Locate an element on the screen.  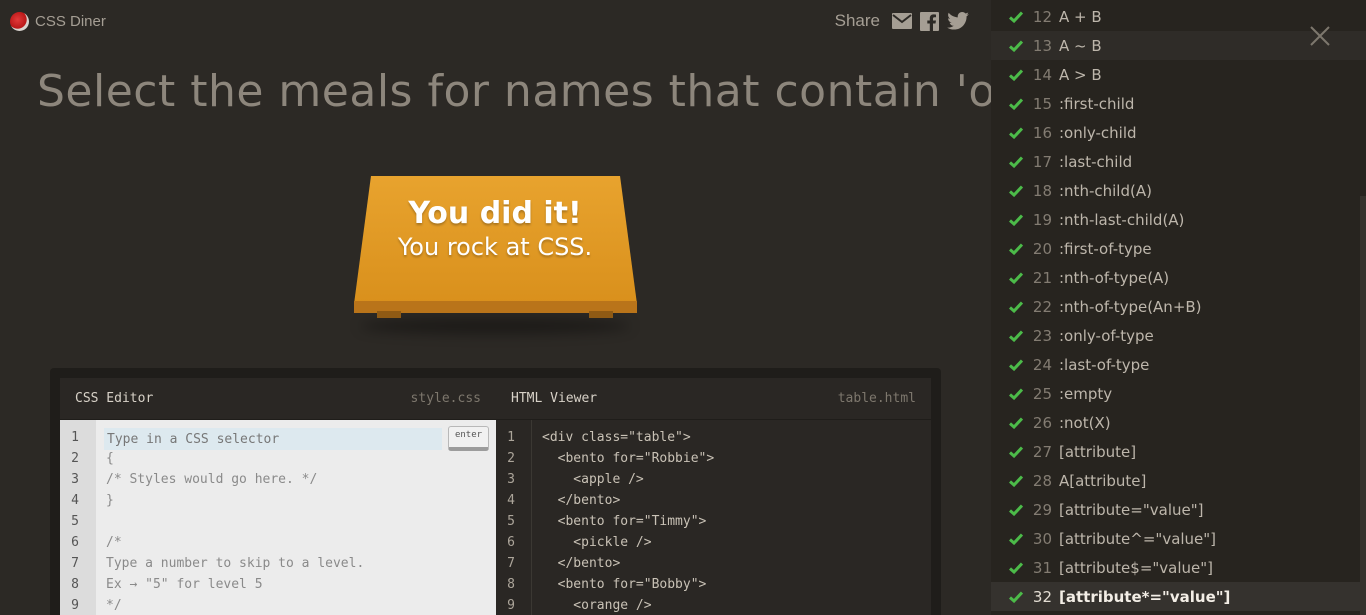
level-name: :nth-child(A) is located at coordinates (1105, 190).